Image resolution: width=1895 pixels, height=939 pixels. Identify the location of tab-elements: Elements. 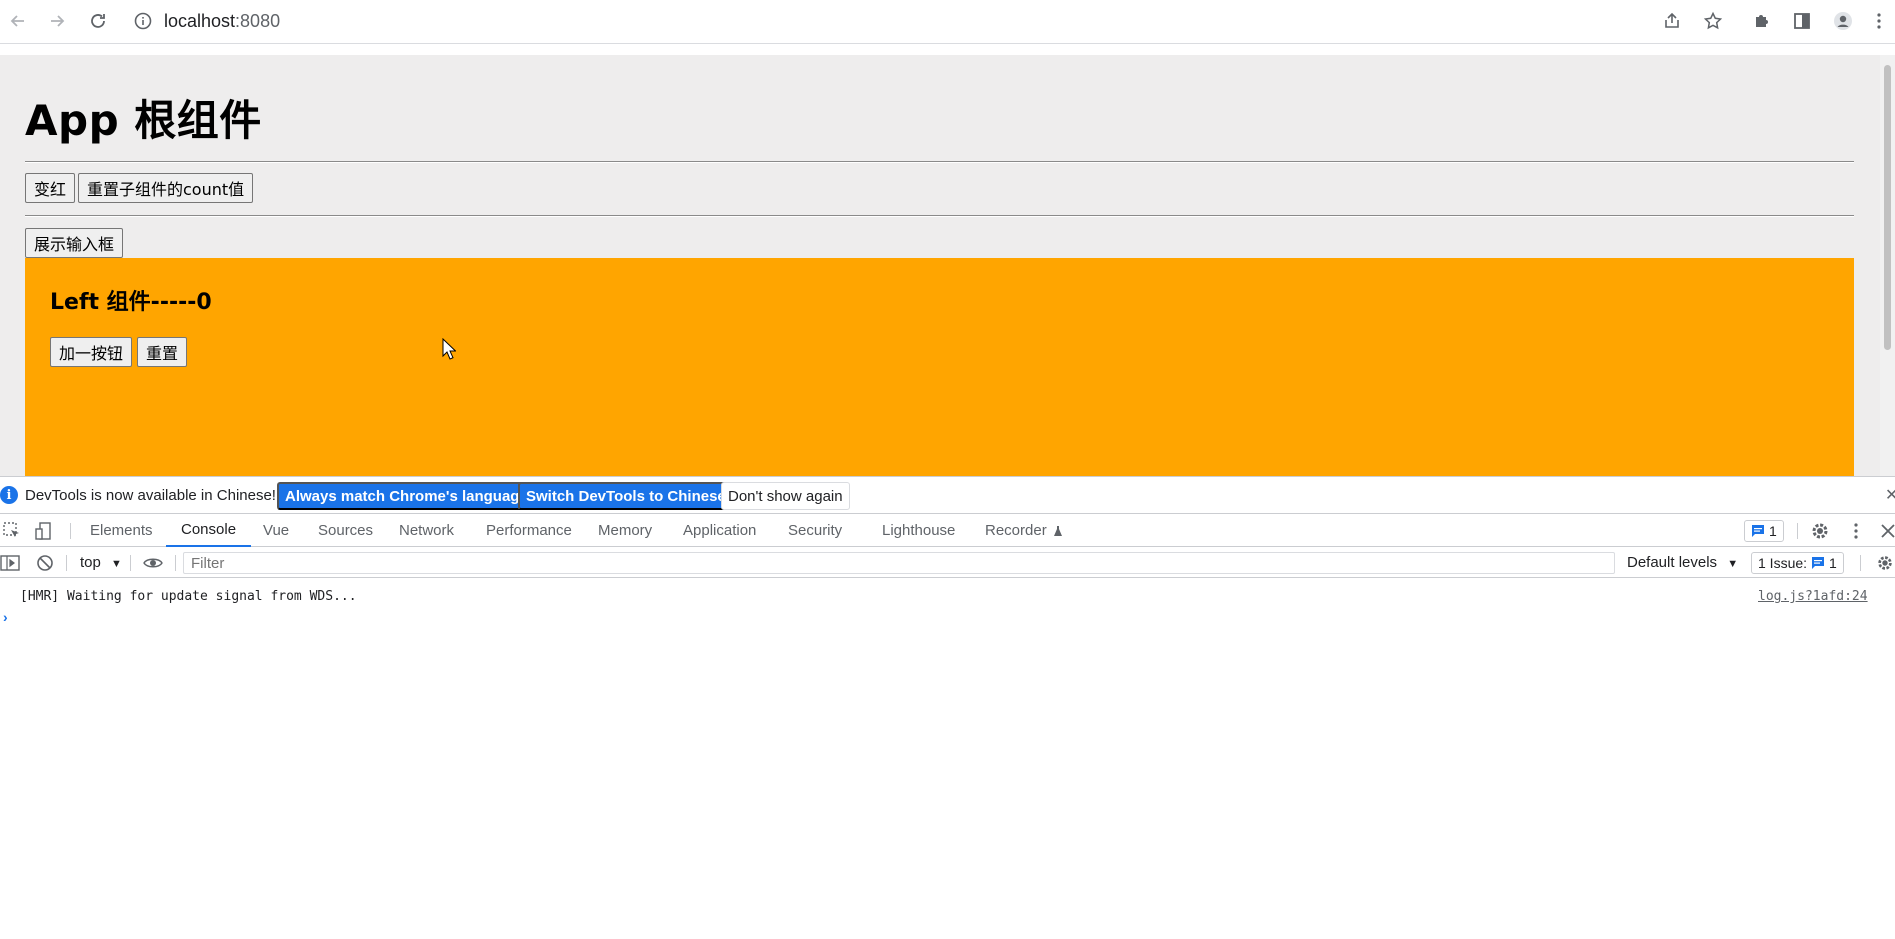
(121, 530).